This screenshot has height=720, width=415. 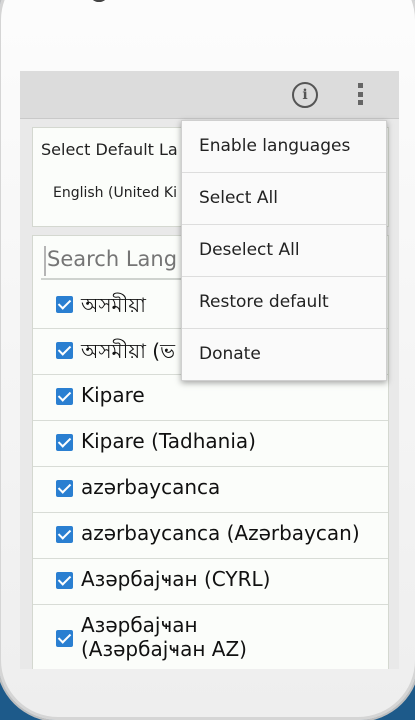 I want to click on default-language-title: Select Default La, so click(x=109, y=149).